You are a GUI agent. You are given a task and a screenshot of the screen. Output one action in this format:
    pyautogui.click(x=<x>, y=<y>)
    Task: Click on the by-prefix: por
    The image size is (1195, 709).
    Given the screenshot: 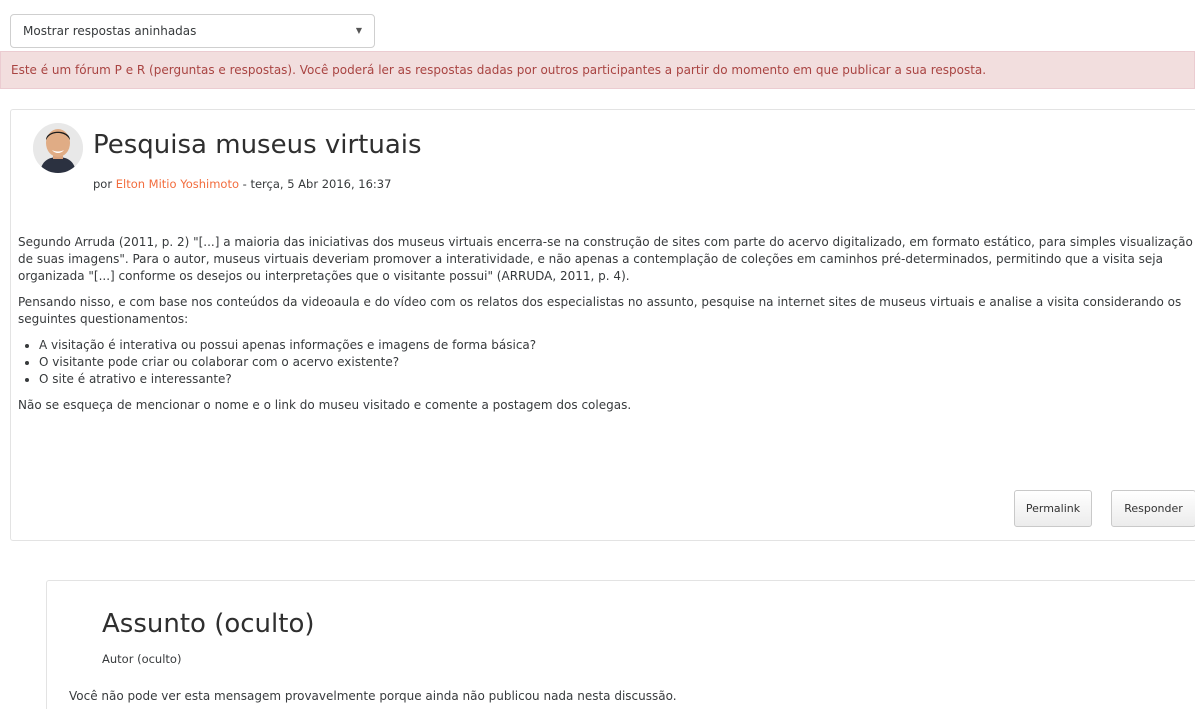 What is the action you would take?
    pyautogui.click(x=104, y=184)
    